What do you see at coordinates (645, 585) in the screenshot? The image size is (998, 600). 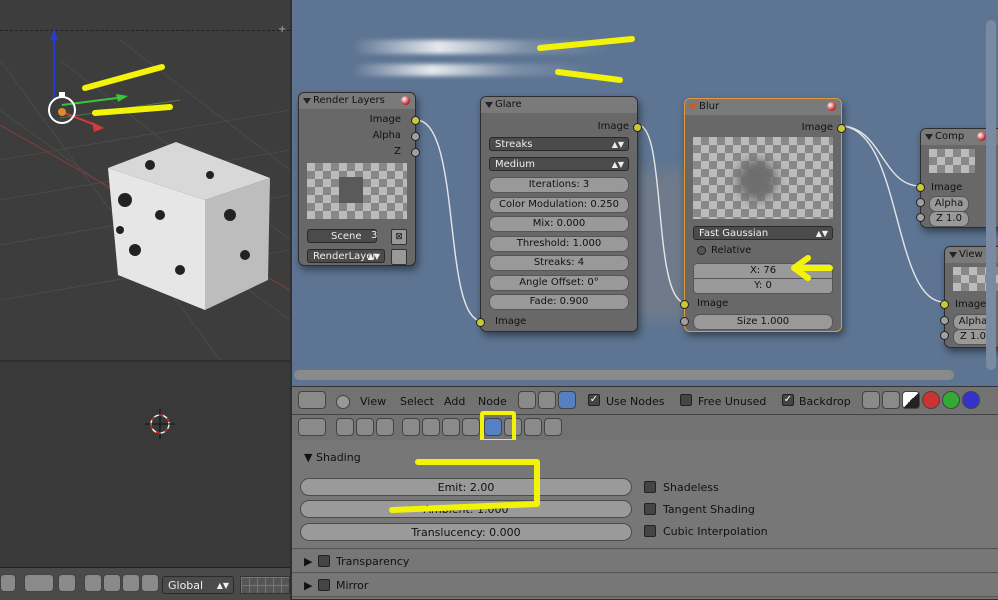 I see `mirror-panel-header` at bounding box center [645, 585].